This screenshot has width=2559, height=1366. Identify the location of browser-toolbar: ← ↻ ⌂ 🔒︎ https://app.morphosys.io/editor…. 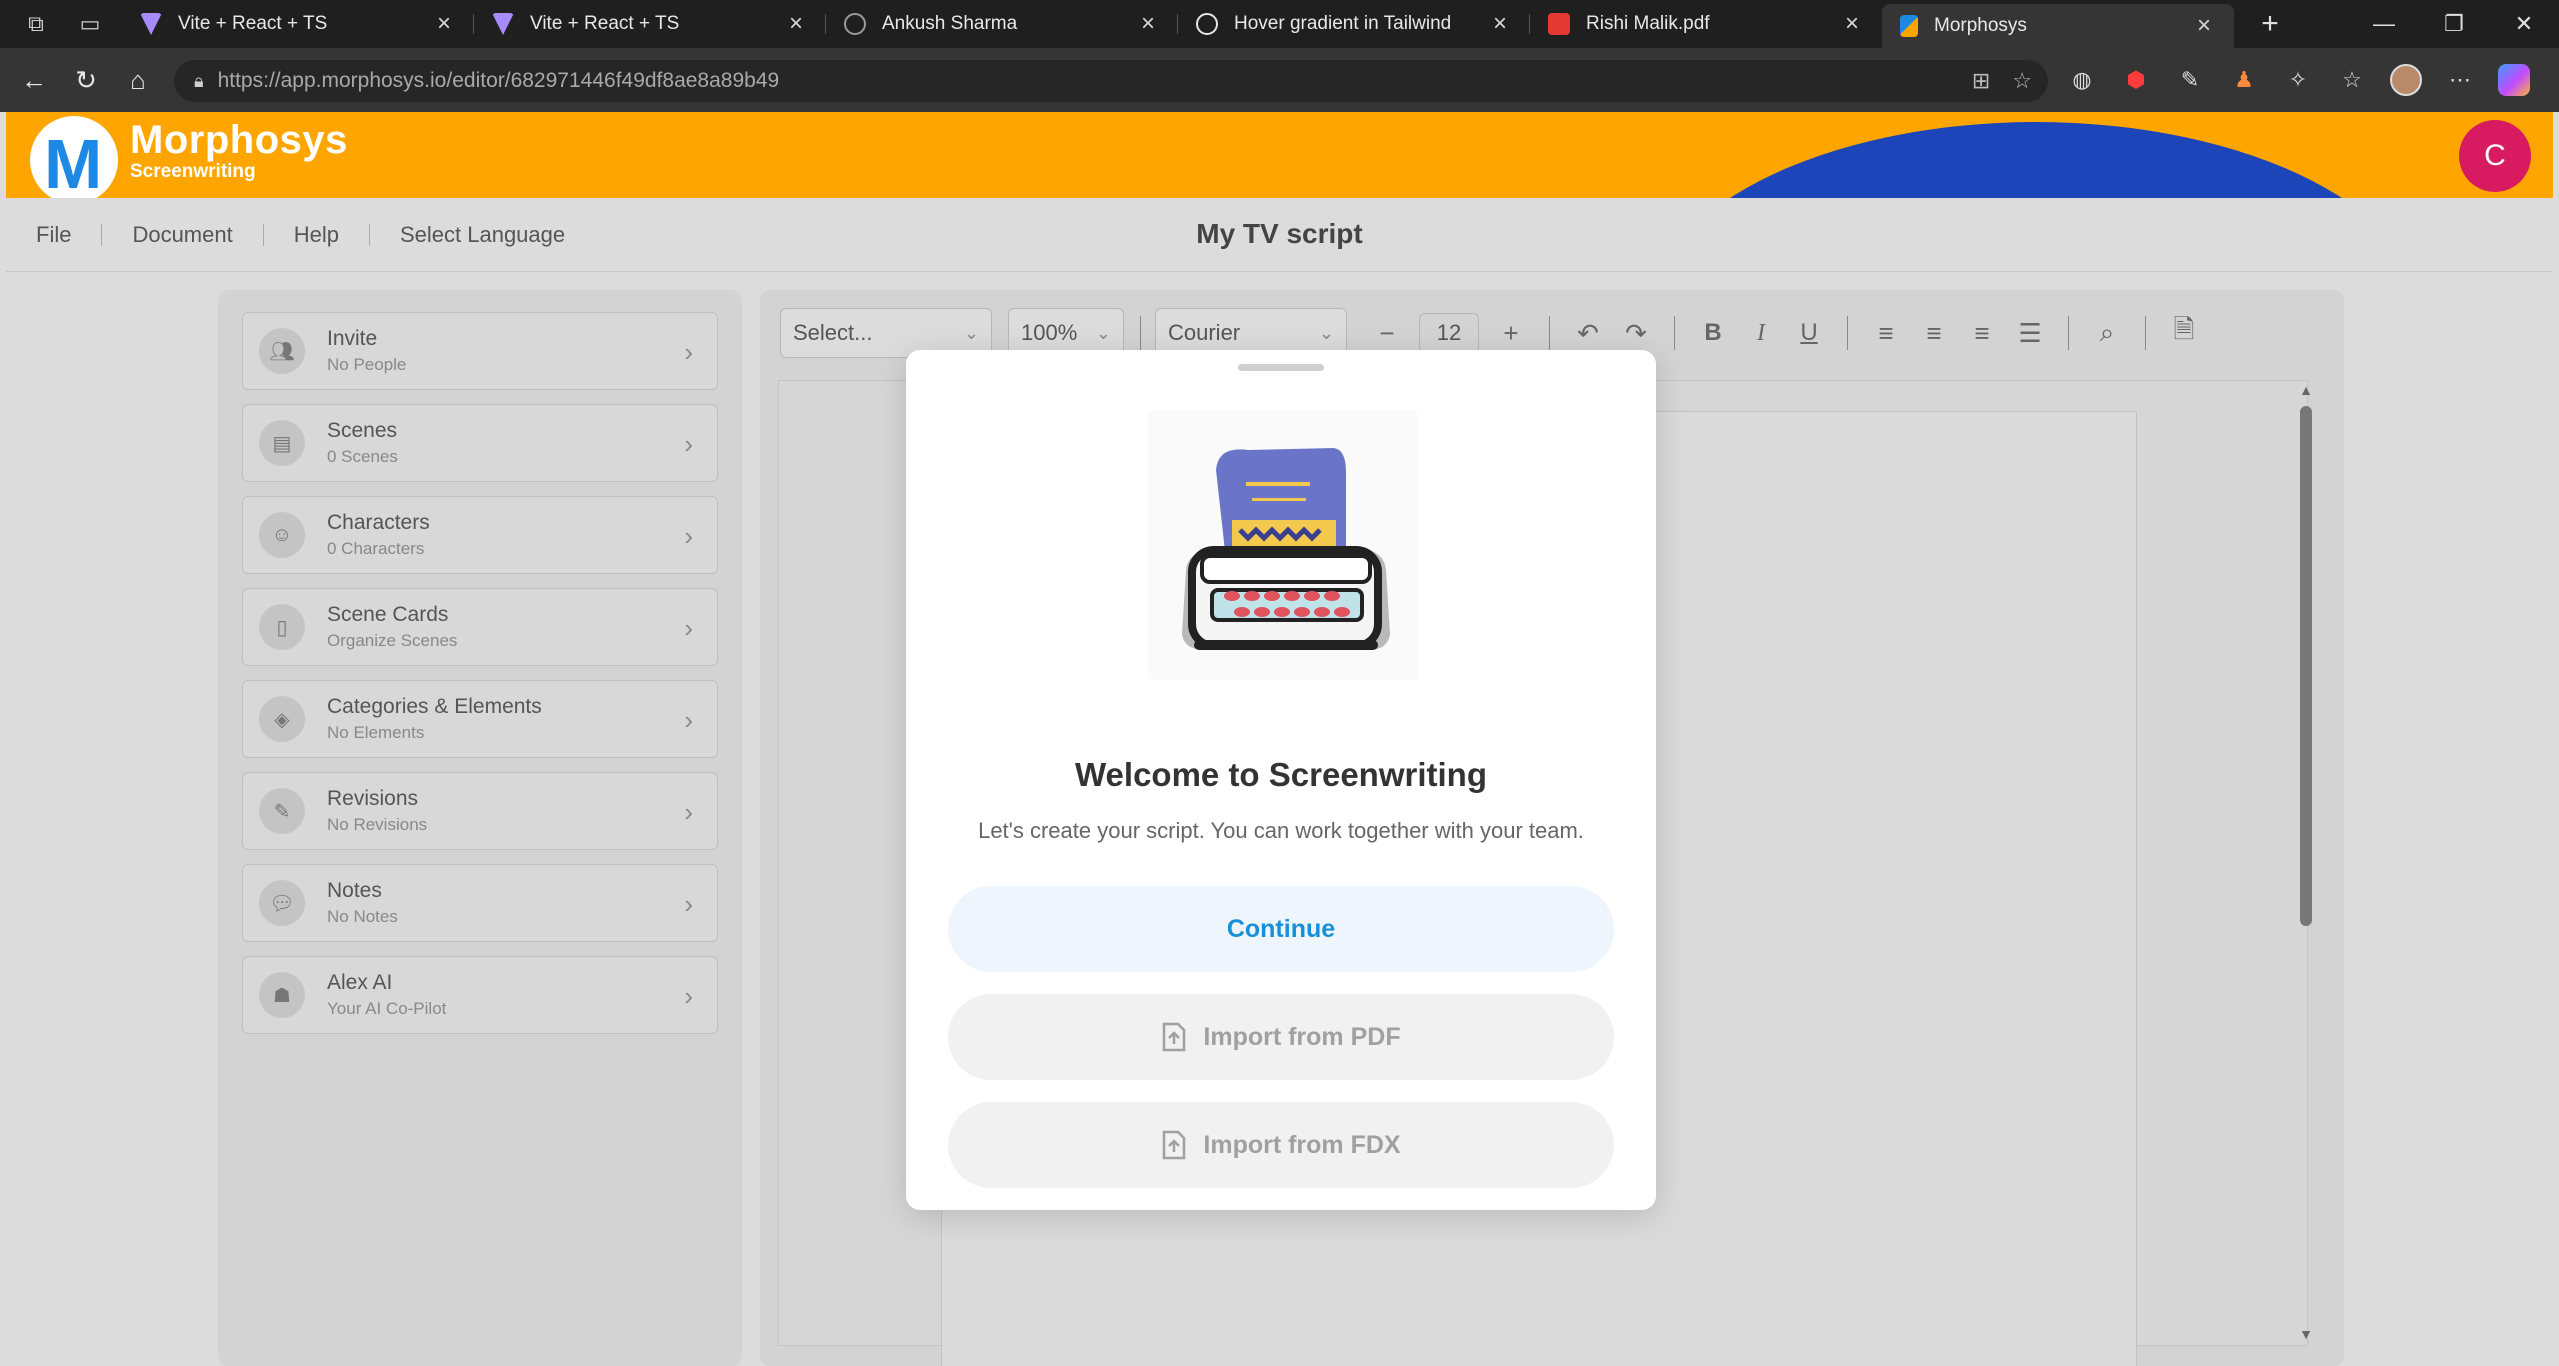
(1279, 80).